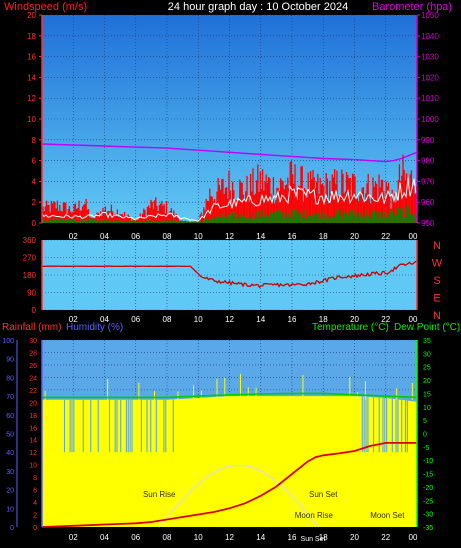  Describe the element at coordinates (428, 161) in the screenshot. I see `baro-ytick-980: 980` at that location.